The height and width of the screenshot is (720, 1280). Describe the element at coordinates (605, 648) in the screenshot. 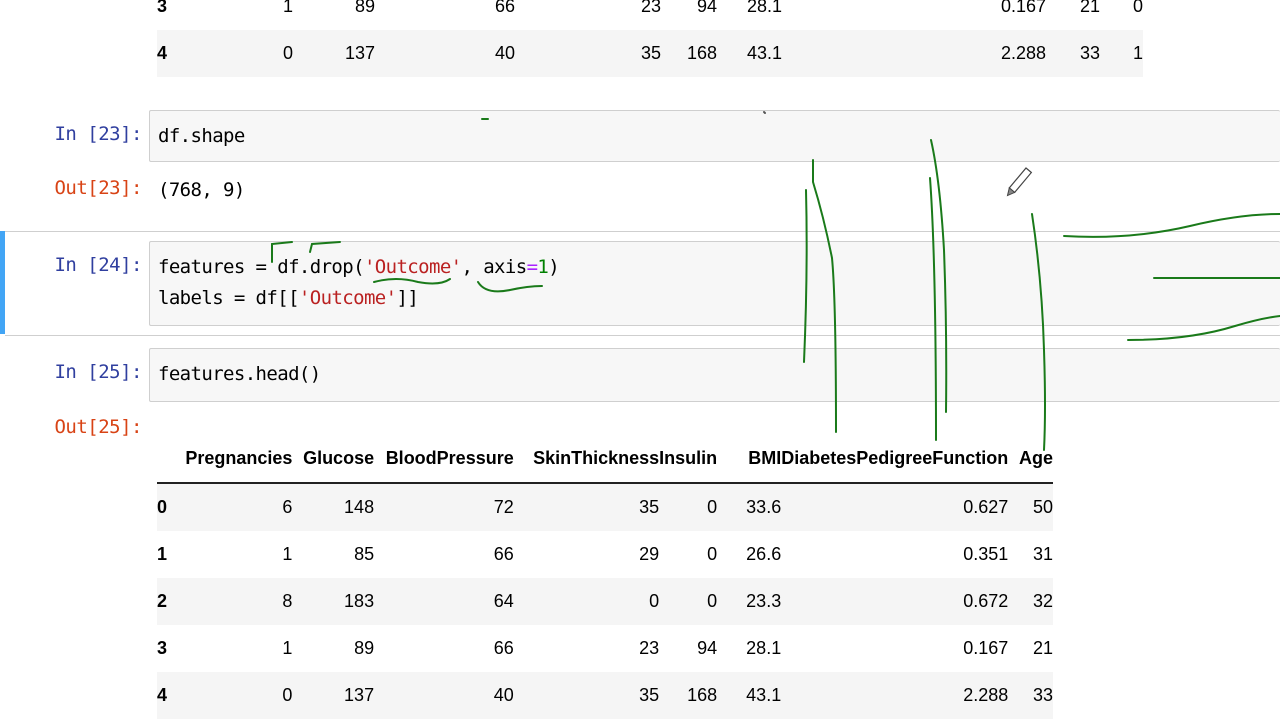

I see `table-row: 3 1 89 66 23 94 28.1 0.167 21` at that location.